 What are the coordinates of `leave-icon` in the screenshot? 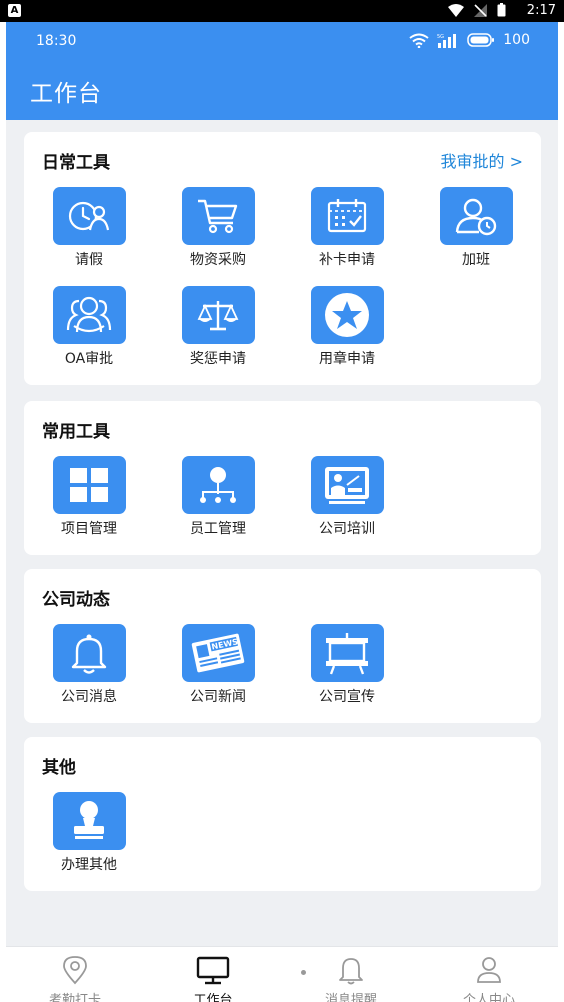 It's located at (89, 216).